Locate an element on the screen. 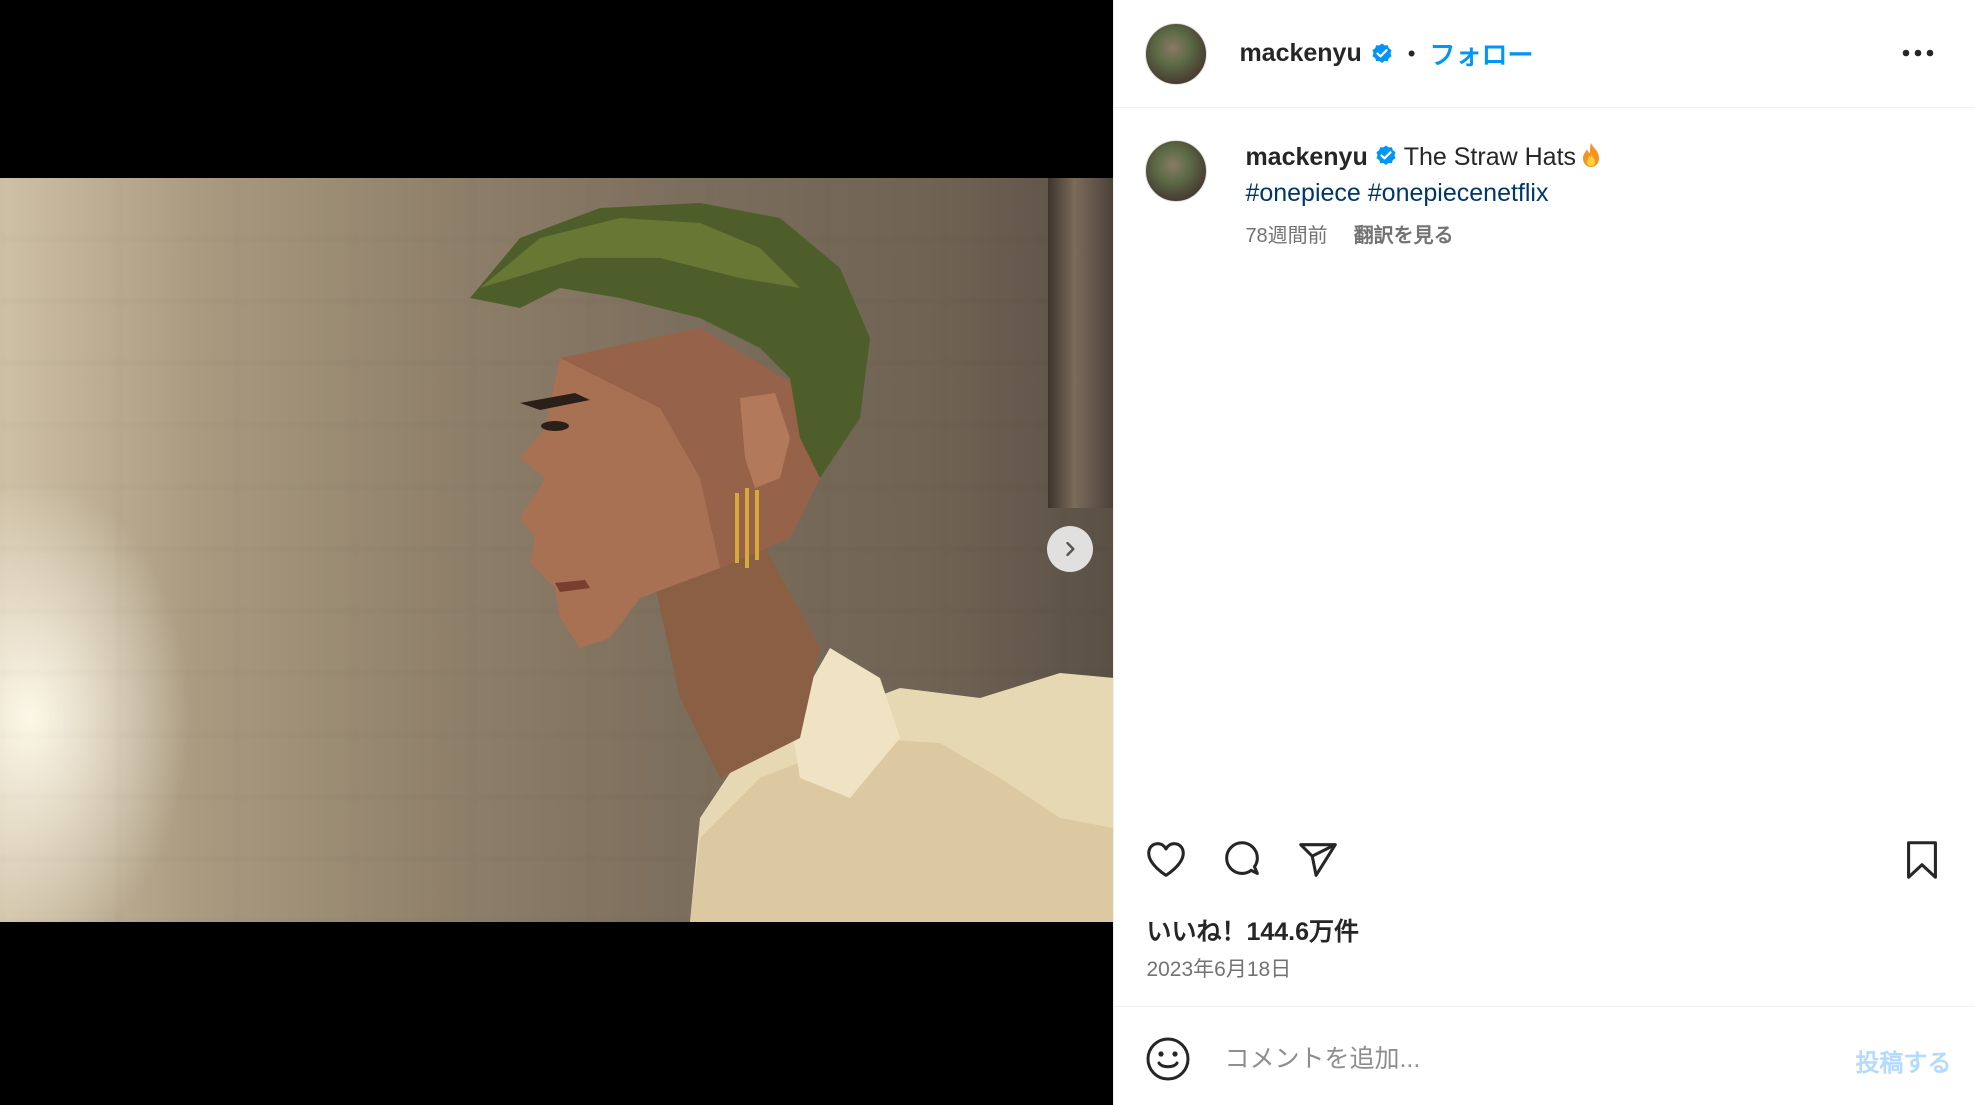  share-icon is located at coordinates (1318, 860).